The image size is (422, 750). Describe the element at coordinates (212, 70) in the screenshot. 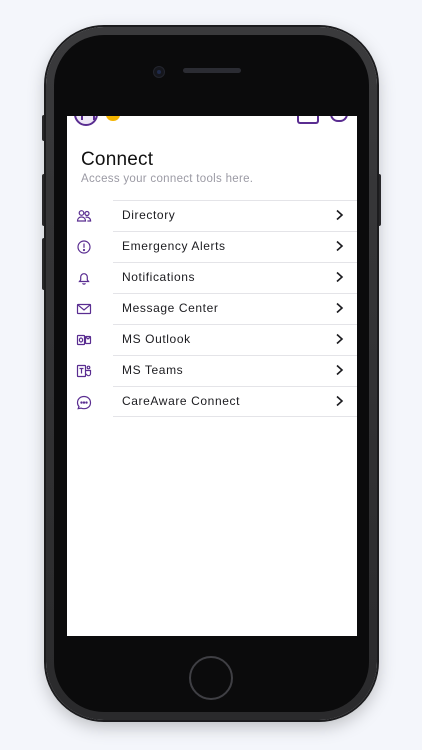

I see `earpiece-speaker` at that location.